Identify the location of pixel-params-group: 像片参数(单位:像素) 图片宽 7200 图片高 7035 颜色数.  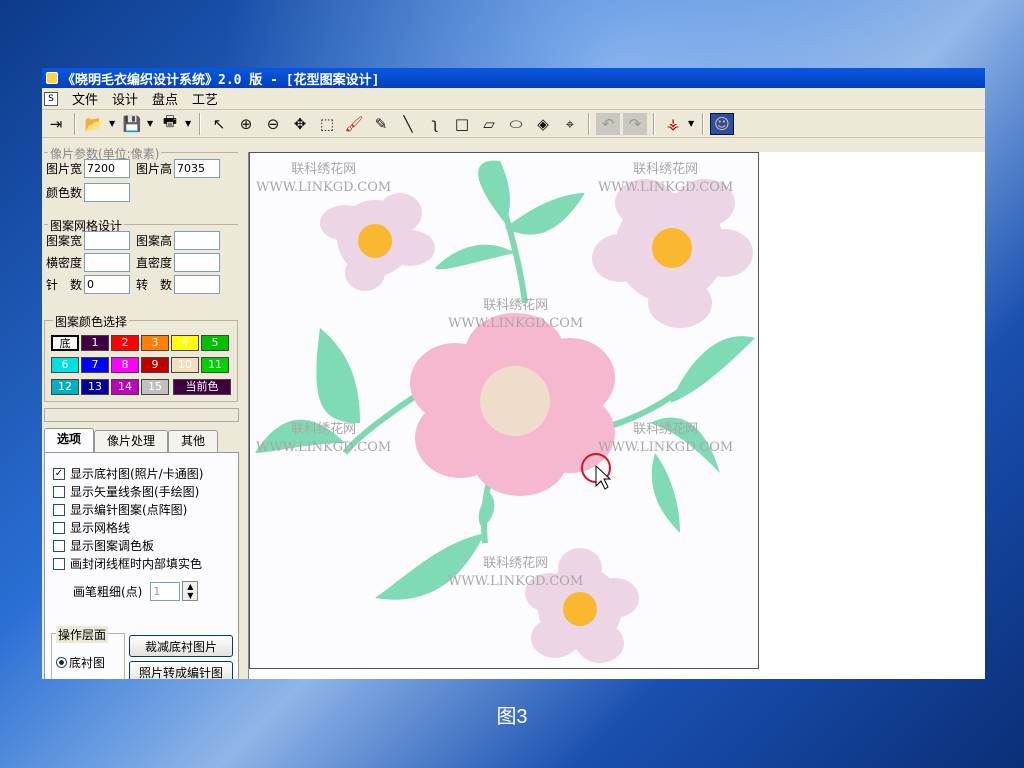
(141, 178).